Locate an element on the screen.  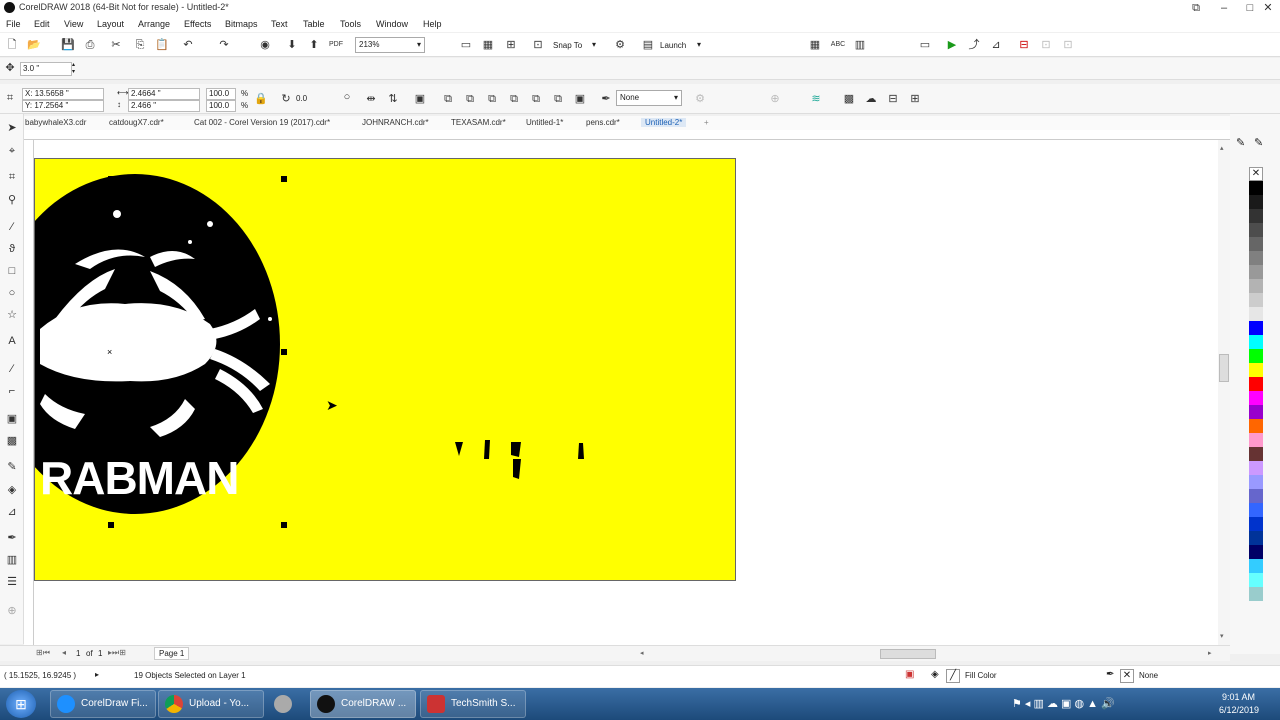
menu-help: Help is located at coordinates (432, 24).